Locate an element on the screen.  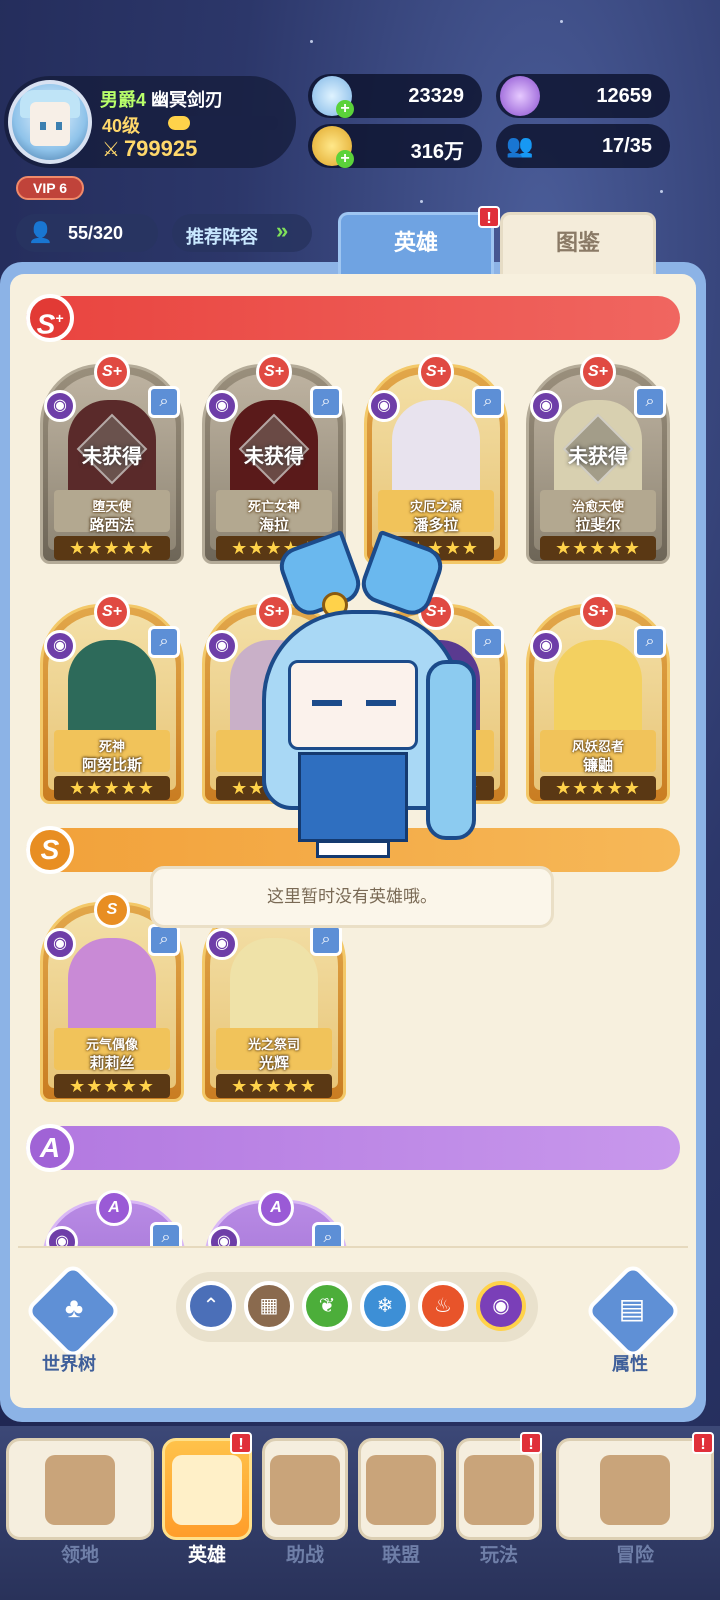
nav-alliance-button is located at coordinates (401, 1489).